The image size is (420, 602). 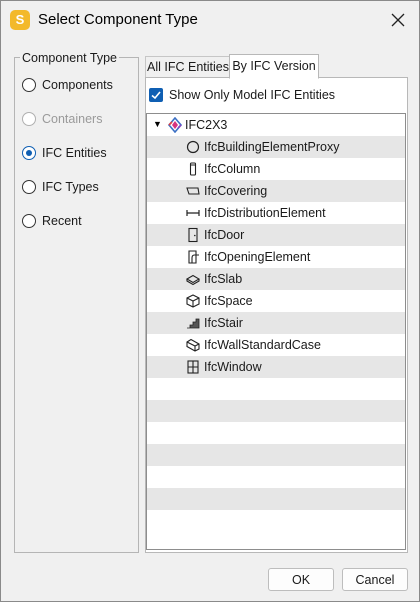 I want to click on app-logo-icon: S, so click(x=20, y=20).